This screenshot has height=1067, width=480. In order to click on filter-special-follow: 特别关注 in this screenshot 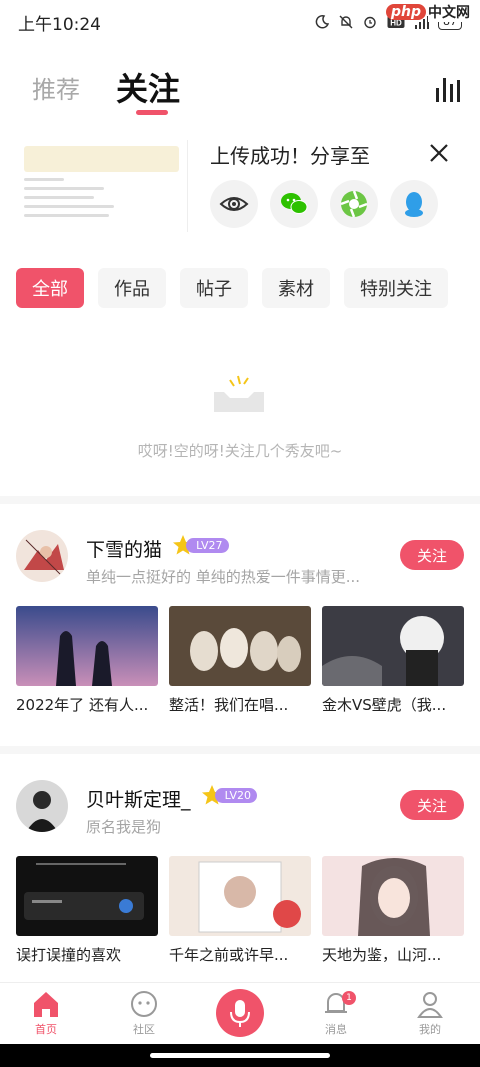, I will do `click(396, 288)`.